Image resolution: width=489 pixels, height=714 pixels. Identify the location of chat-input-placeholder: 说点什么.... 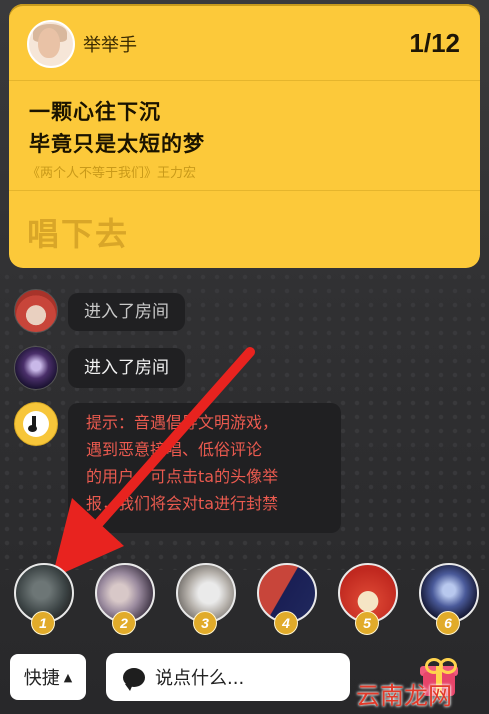
(200, 678).